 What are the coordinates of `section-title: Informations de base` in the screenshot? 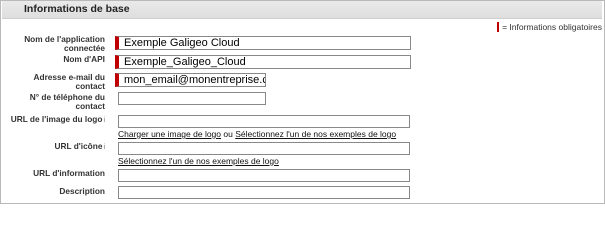 It's located at (77, 9).